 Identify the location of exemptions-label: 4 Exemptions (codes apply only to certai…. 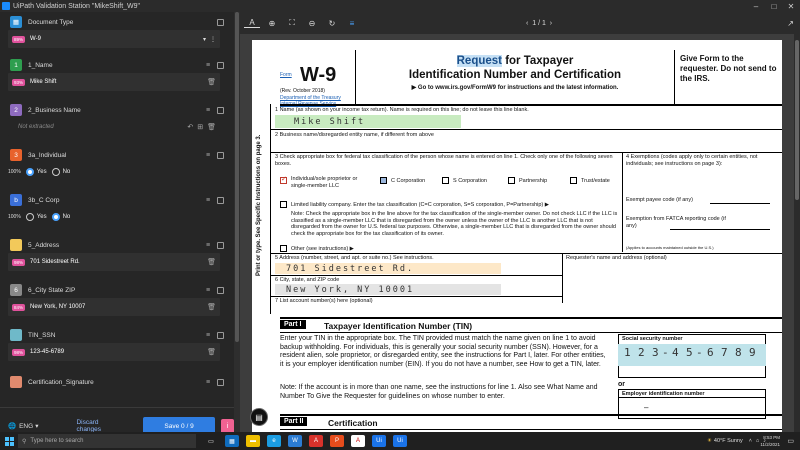
(692, 160).